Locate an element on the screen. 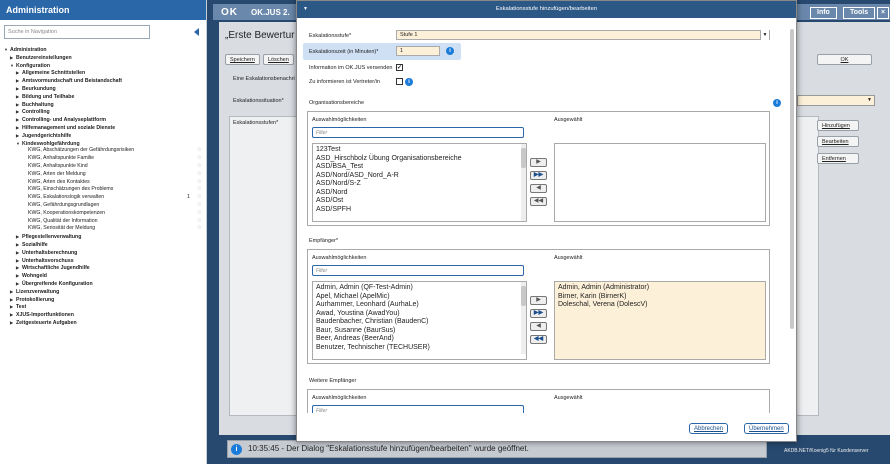 The width and height of the screenshot is (890, 464). tree-item: ▼ Kindeswohlgefährdung is located at coordinates (104, 144).